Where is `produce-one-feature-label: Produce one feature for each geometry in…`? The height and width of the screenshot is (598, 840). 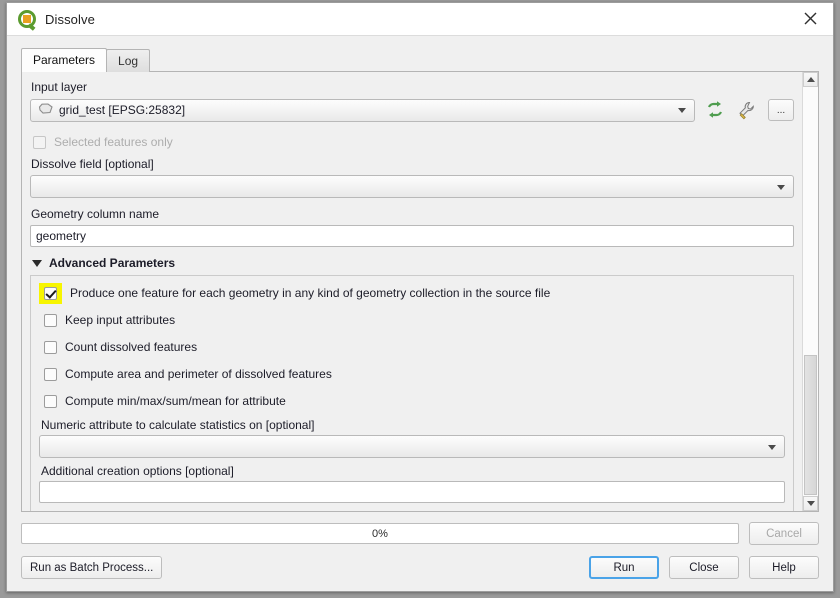
produce-one-feature-label: Produce one feature for each geometry in… is located at coordinates (310, 293).